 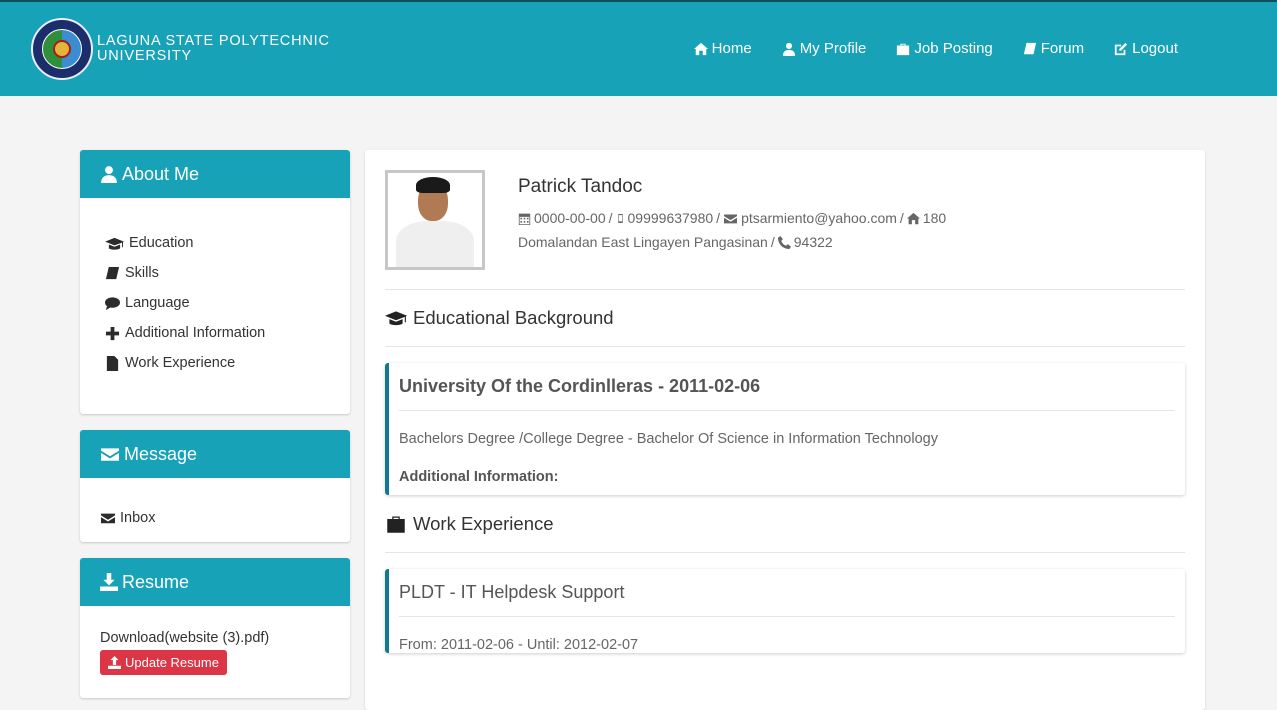 I want to click on nav-home-label: Home, so click(x=731, y=48).